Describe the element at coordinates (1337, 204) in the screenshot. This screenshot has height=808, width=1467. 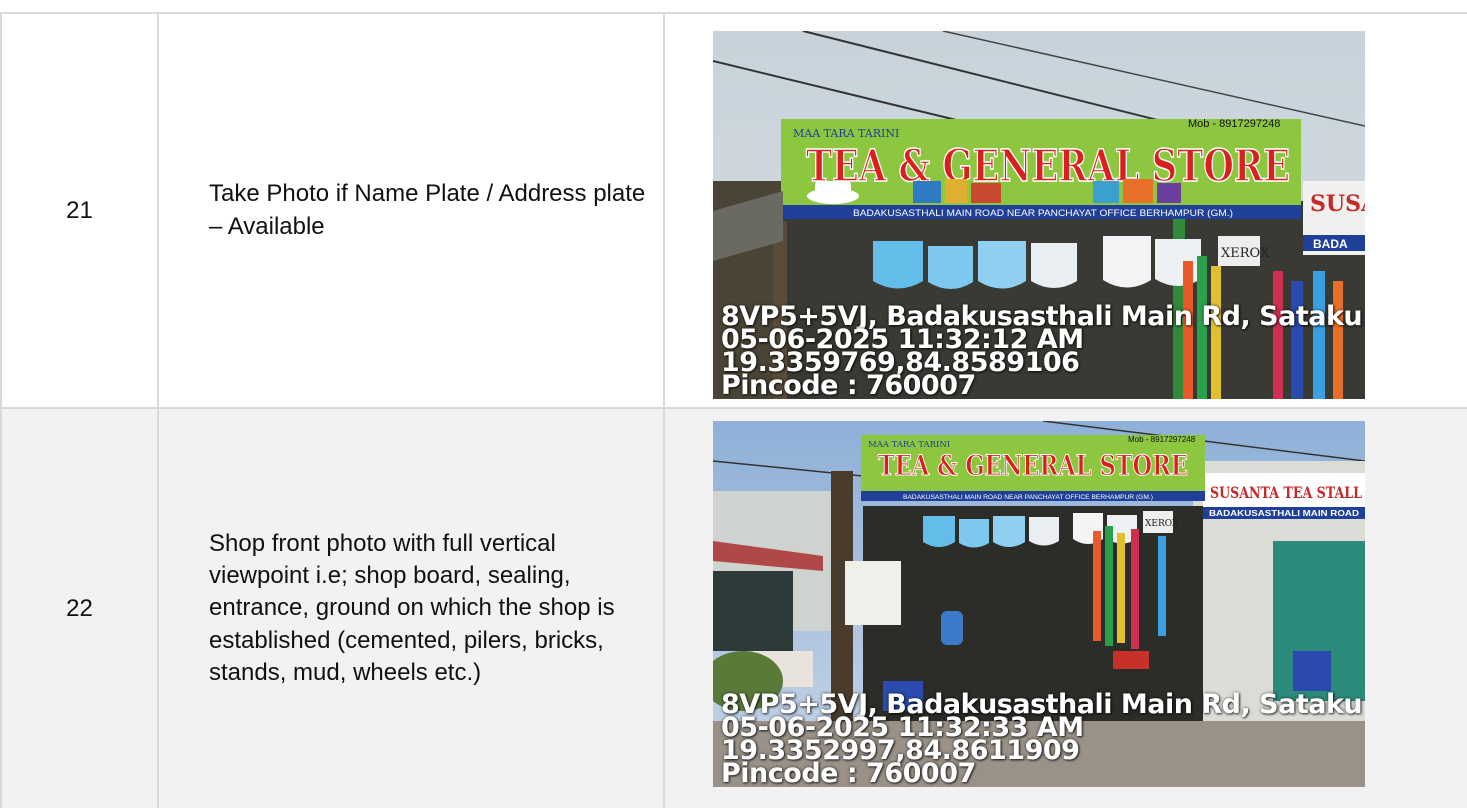
I see `side-sign: SUSA` at that location.